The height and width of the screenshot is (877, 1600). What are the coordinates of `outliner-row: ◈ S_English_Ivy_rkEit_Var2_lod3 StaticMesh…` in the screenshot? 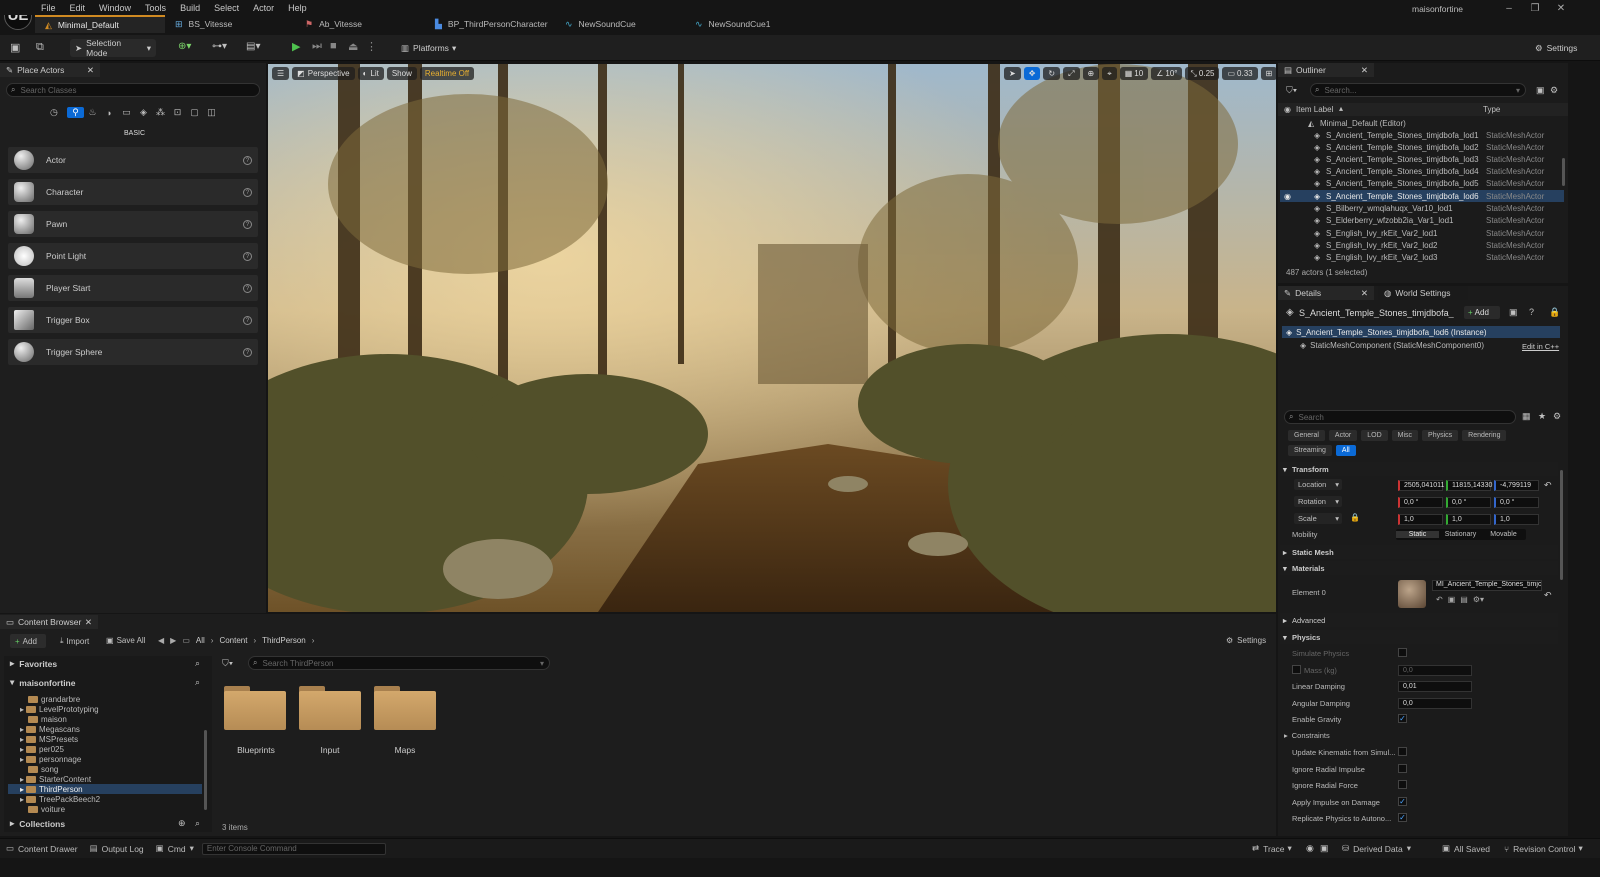 It's located at (1422, 257).